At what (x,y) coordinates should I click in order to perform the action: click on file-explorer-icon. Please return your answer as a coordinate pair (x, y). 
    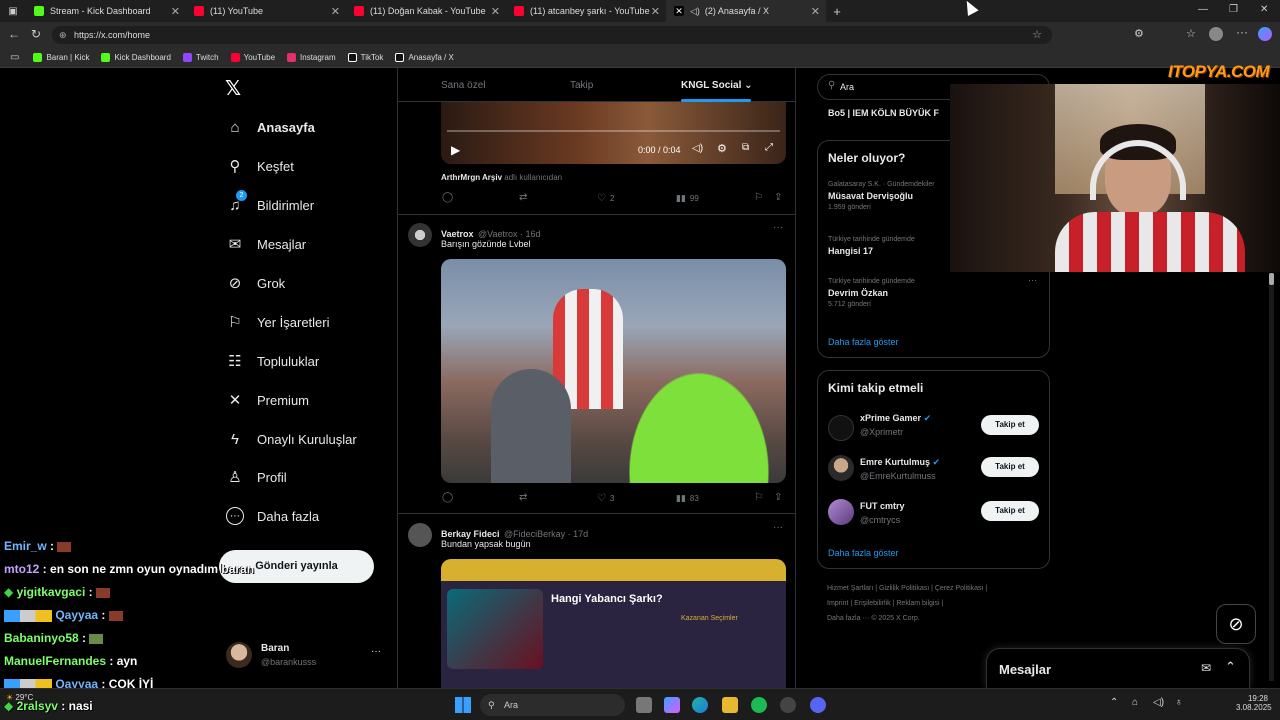
    Looking at the image, I should click on (730, 705).